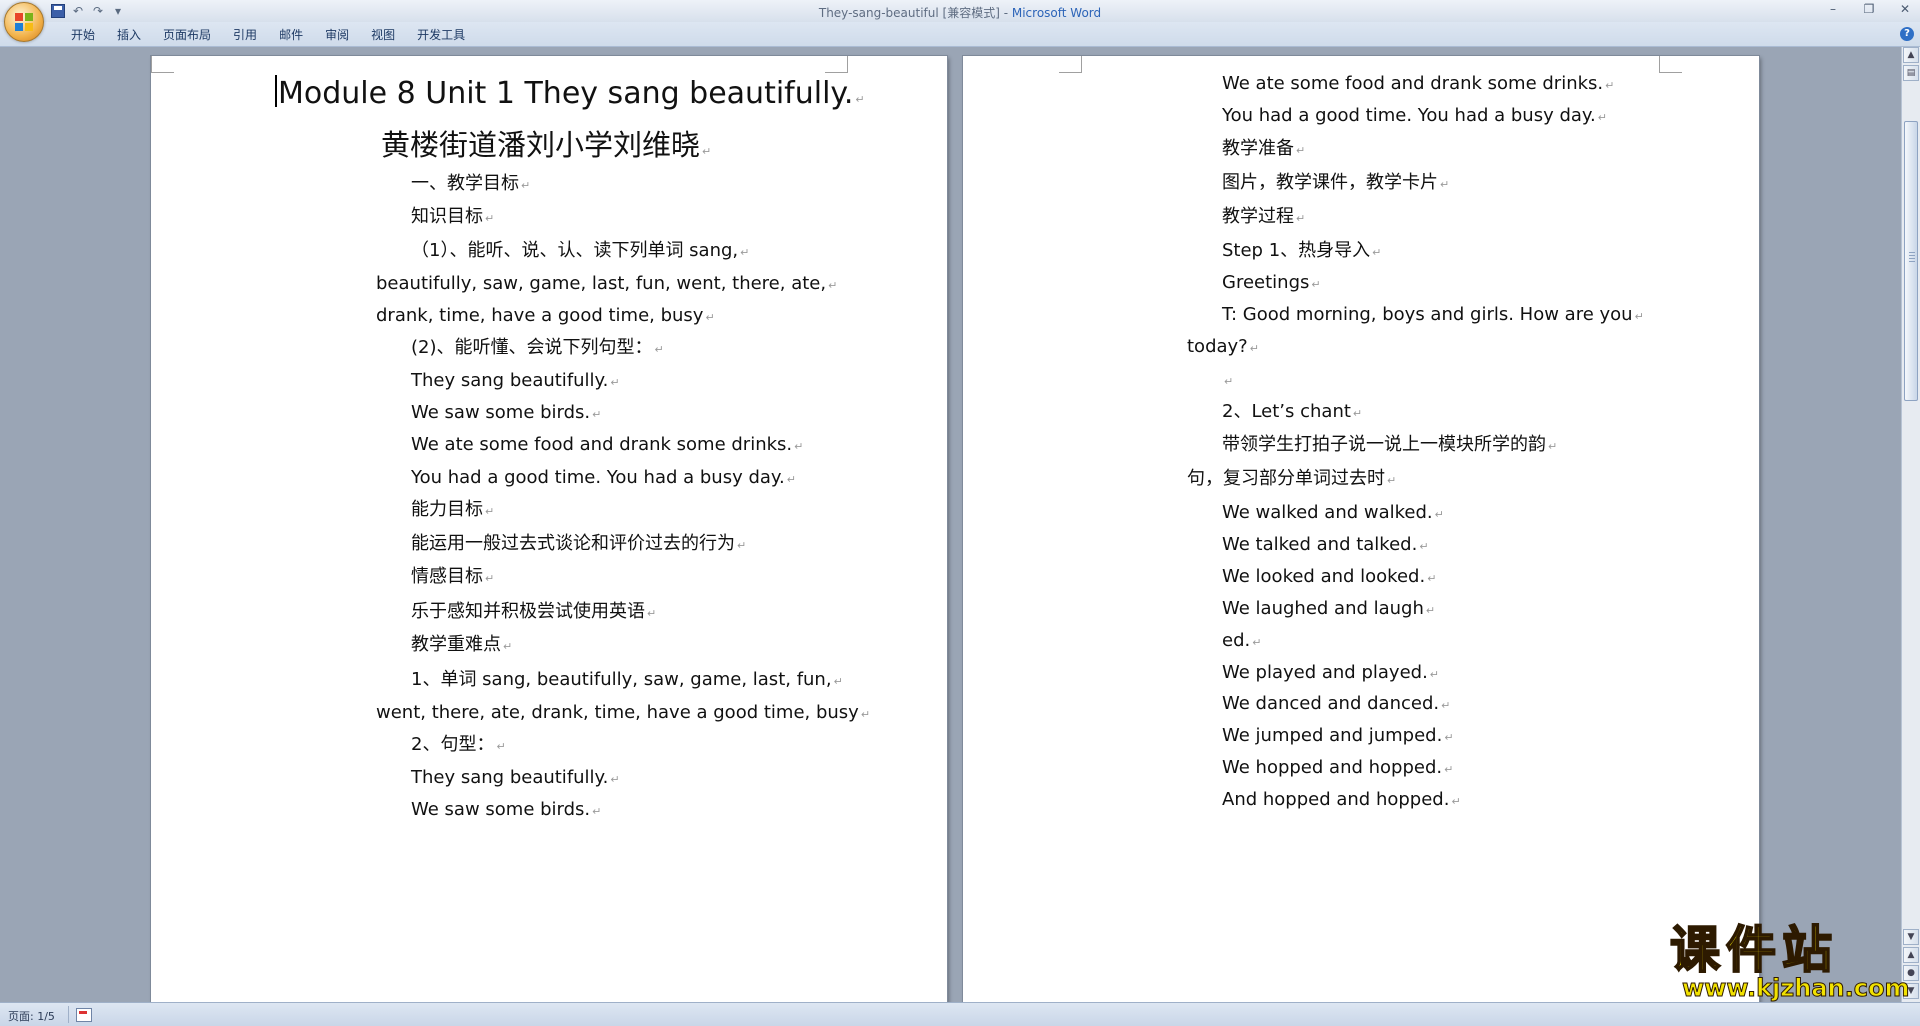 The height and width of the screenshot is (1026, 1920). I want to click on document-paragraph: 能力目标 ↵, so click(452, 511).